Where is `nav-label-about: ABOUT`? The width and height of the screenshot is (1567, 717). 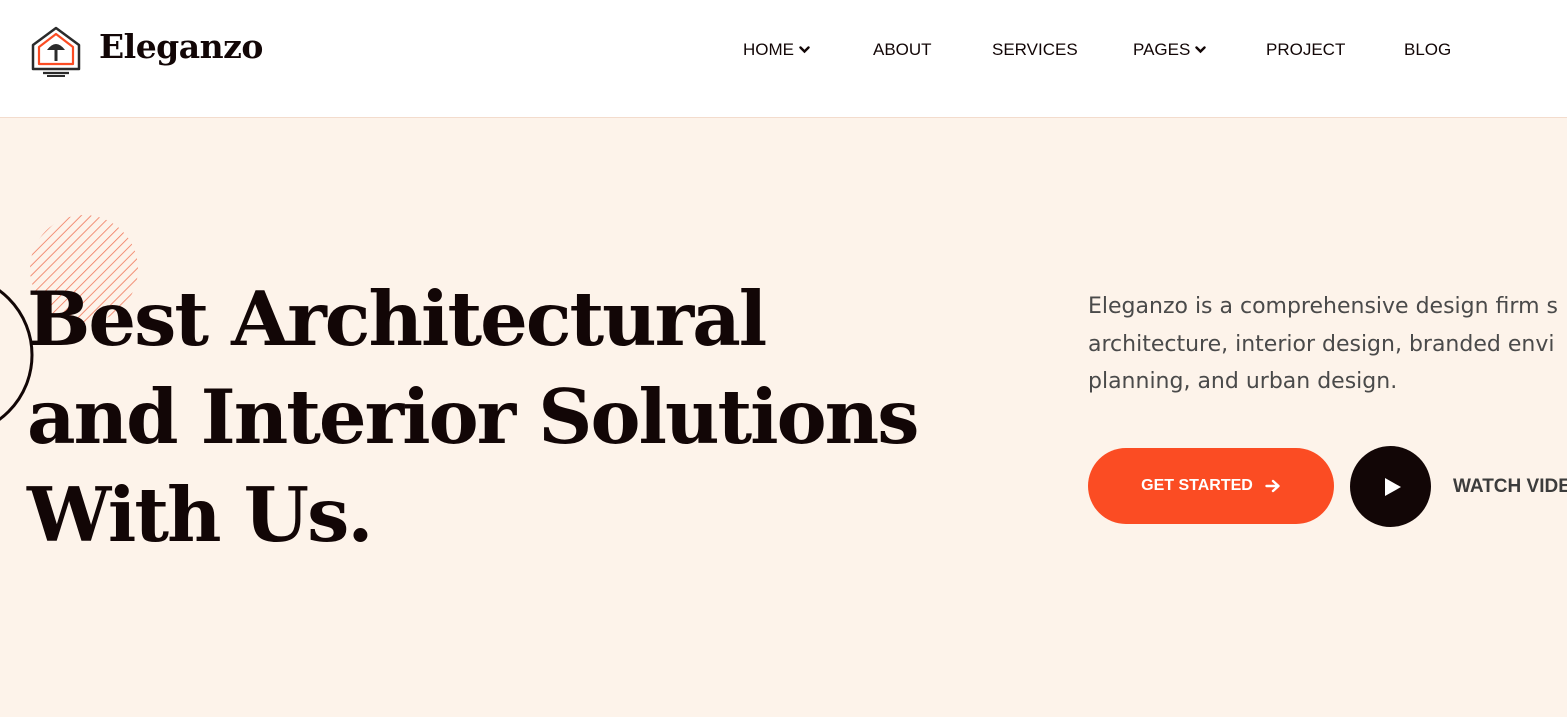
nav-label-about: ABOUT is located at coordinates (902, 49).